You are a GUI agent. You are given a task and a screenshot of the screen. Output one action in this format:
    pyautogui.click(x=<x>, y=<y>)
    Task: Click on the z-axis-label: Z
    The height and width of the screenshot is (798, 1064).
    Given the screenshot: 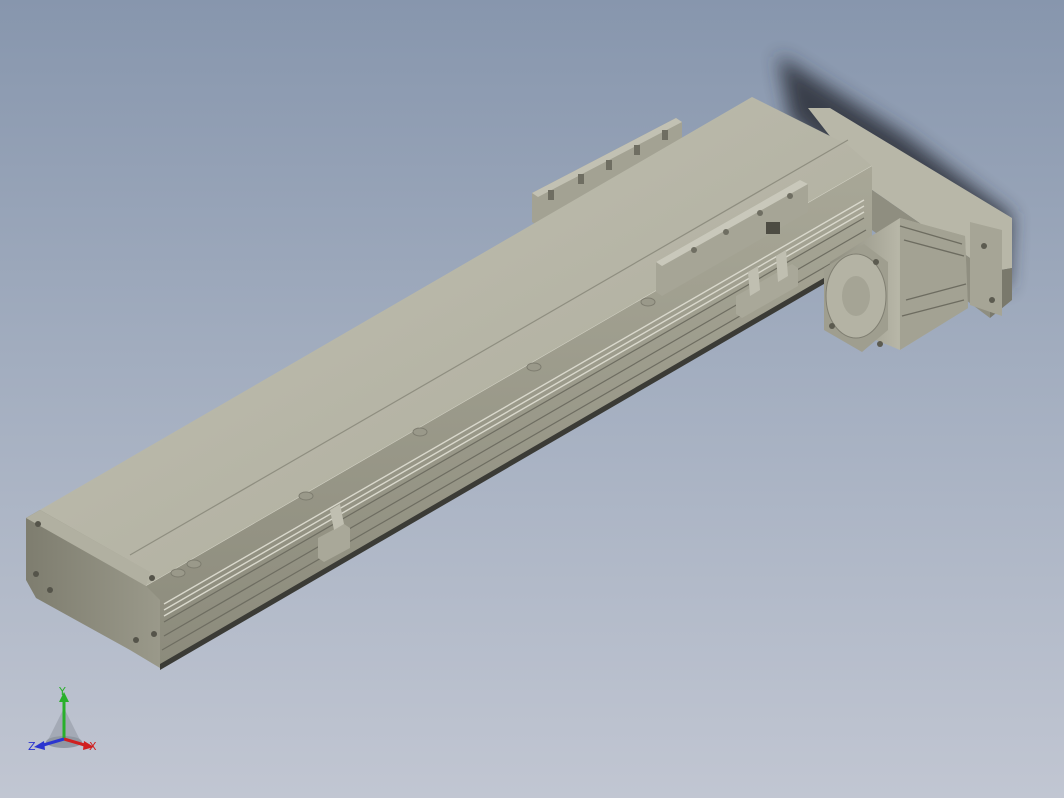 What is the action you would take?
    pyautogui.click(x=32, y=746)
    